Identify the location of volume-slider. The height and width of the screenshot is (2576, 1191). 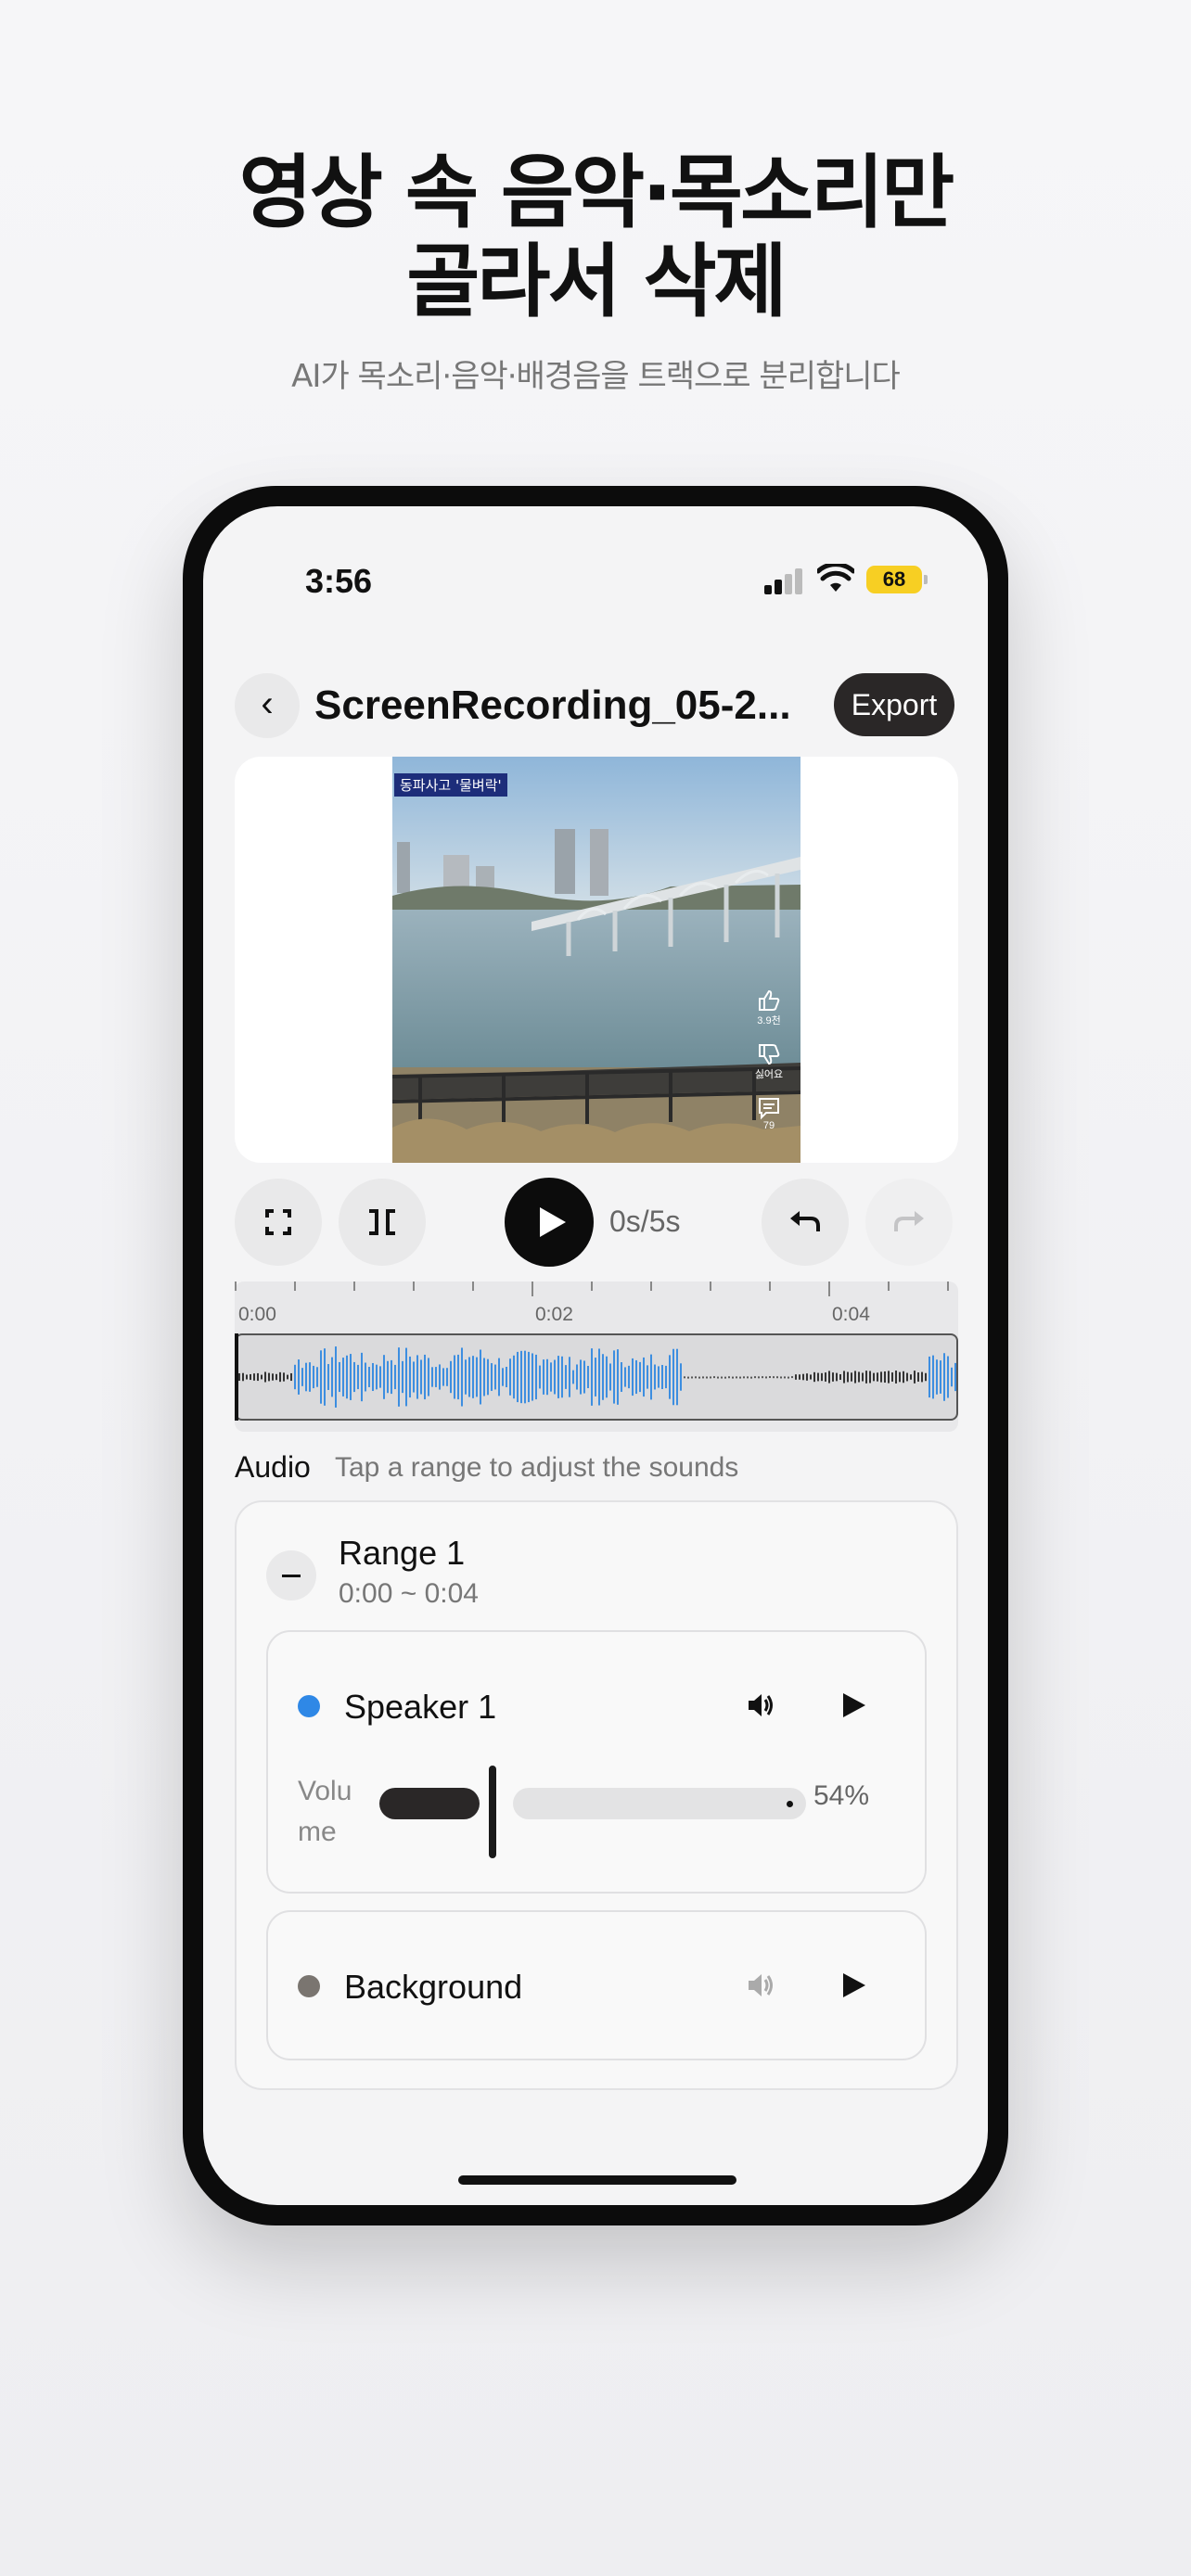
(592, 1812).